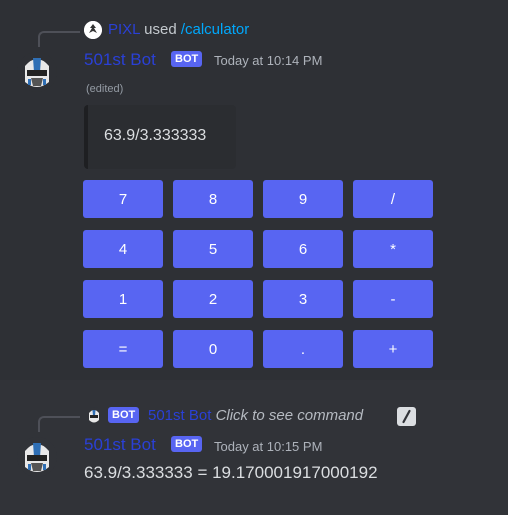 The image size is (508, 515). Describe the element at coordinates (123, 199) in the screenshot. I see `key-7-button: 7` at that location.